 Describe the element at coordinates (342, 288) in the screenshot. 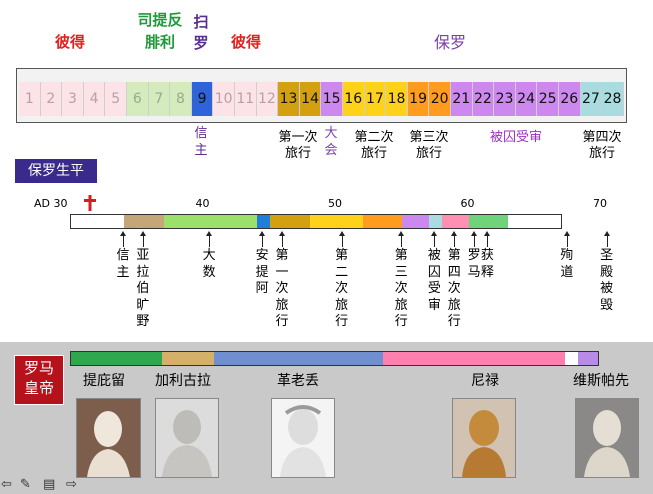

I see `event-label: 第二次旅行` at that location.